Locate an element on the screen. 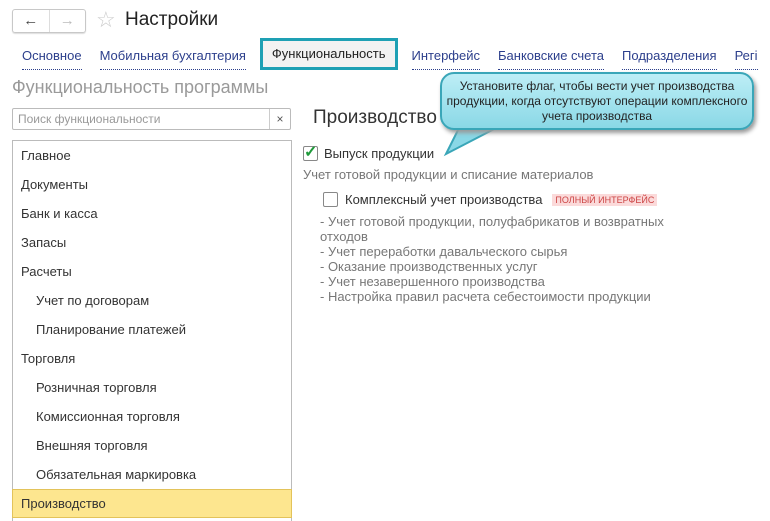  sidebar-item: Обязательная маркировка is located at coordinates (152, 474).